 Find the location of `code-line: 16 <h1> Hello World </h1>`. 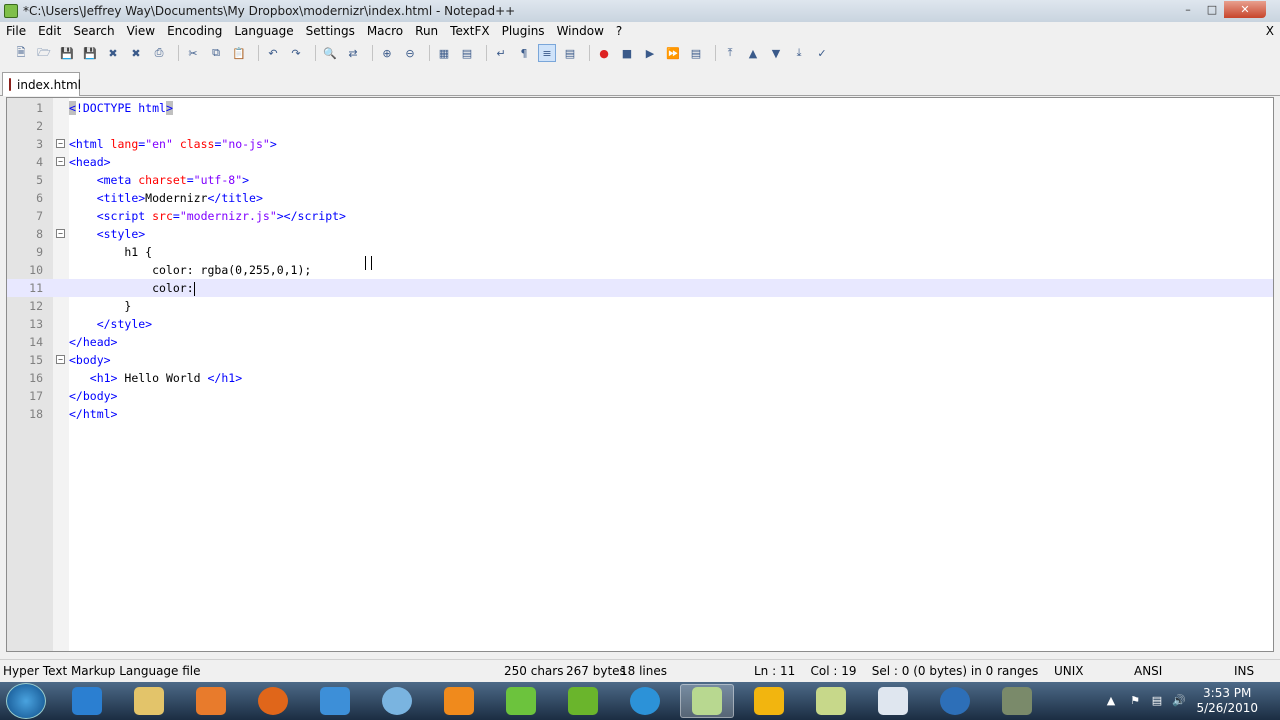

code-line: 16 <h1> Hello World </h1> is located at coordinates (640, 378).